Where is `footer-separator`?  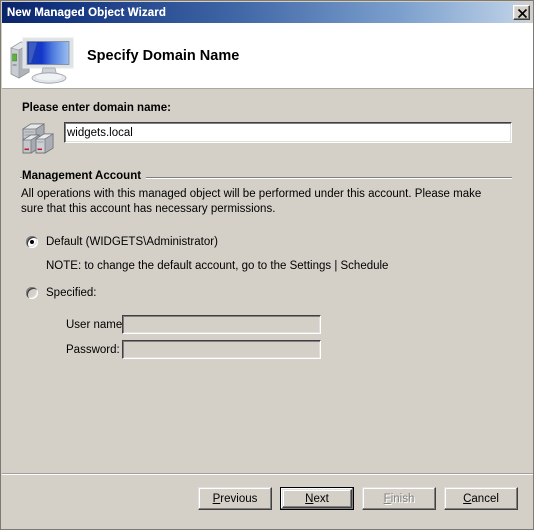
footer-separator is located at coordinates (267, 474).